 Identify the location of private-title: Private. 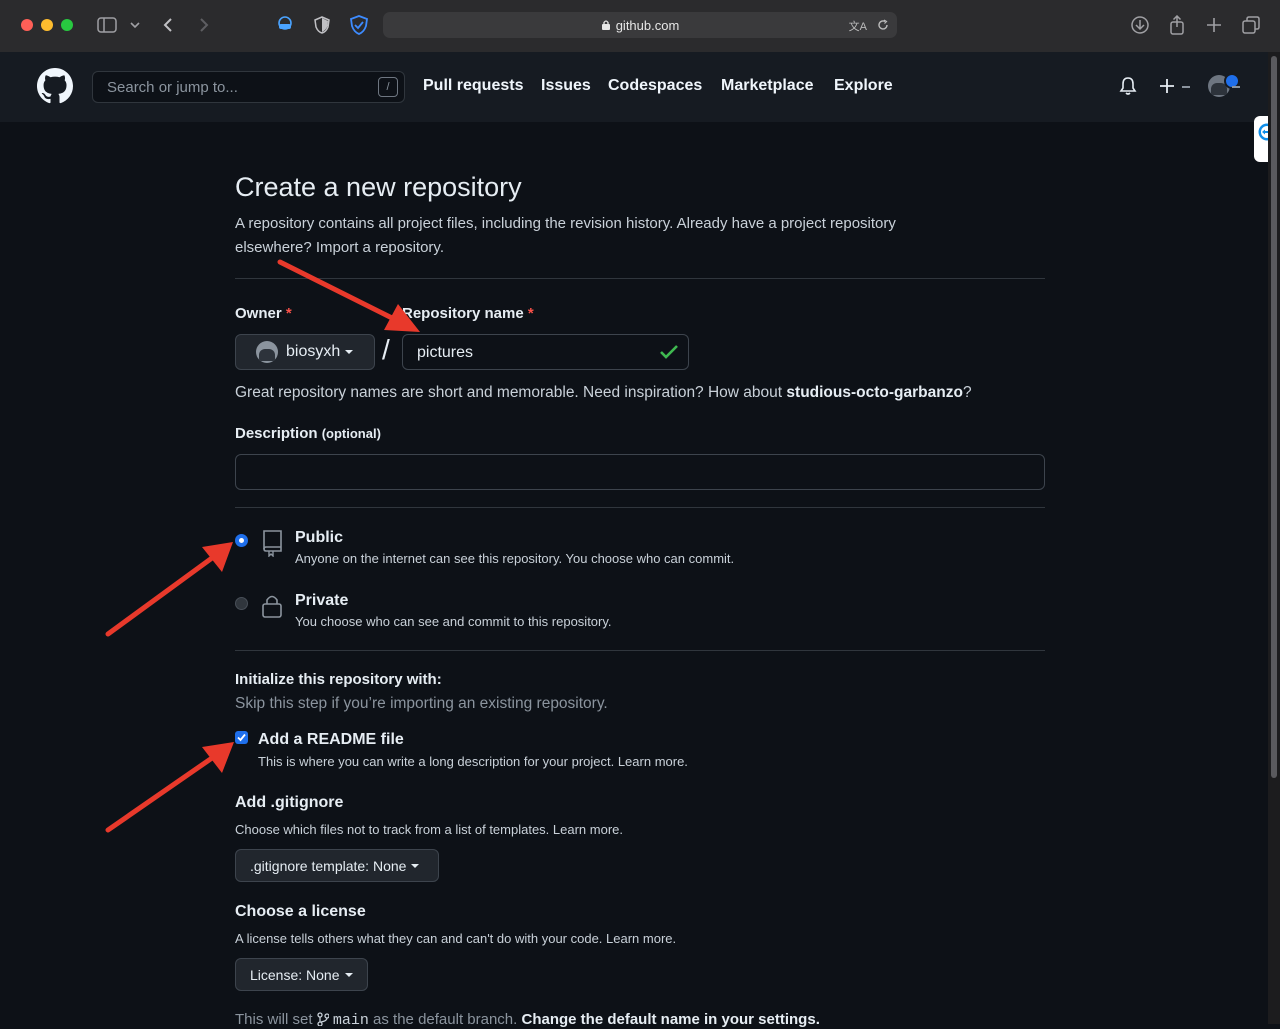
(322, 600).